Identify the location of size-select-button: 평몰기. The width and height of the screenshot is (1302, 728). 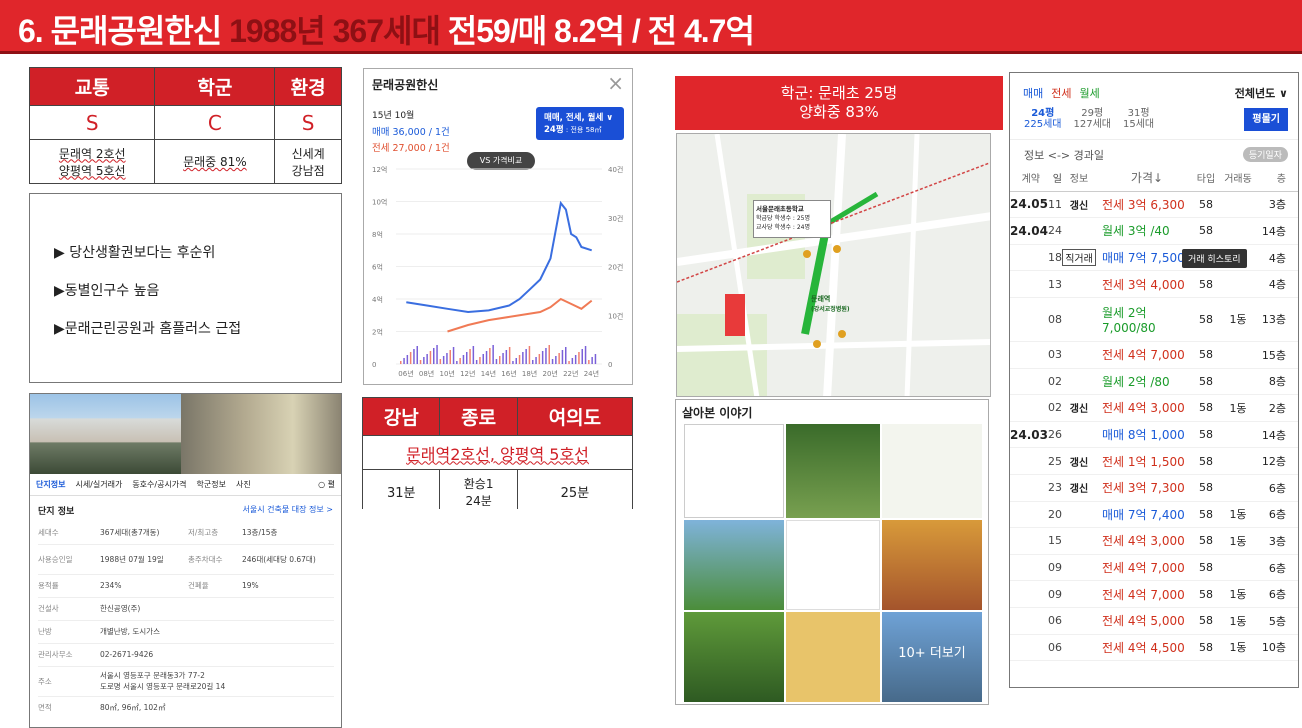
(1266, 119).